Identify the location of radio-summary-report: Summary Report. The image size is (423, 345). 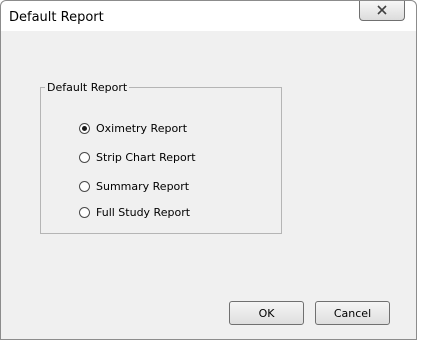
(134, 186).